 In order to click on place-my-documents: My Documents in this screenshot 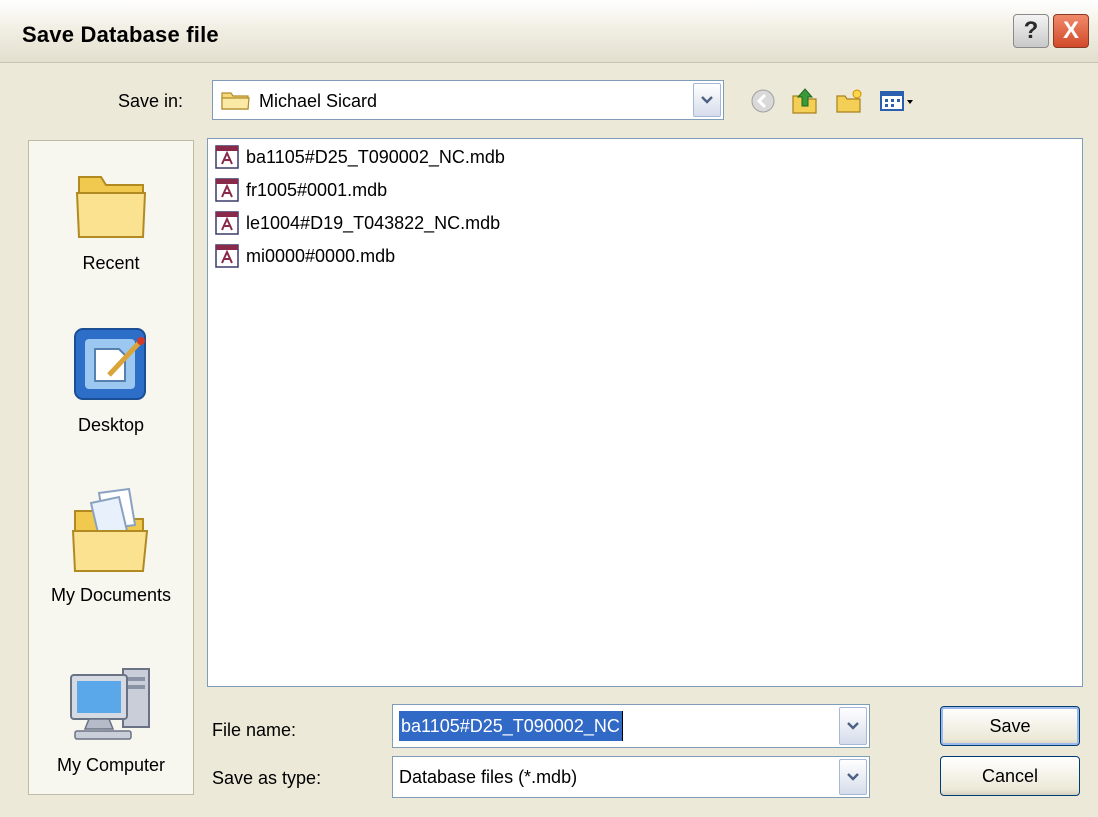, I will do `click(111, 545)`.